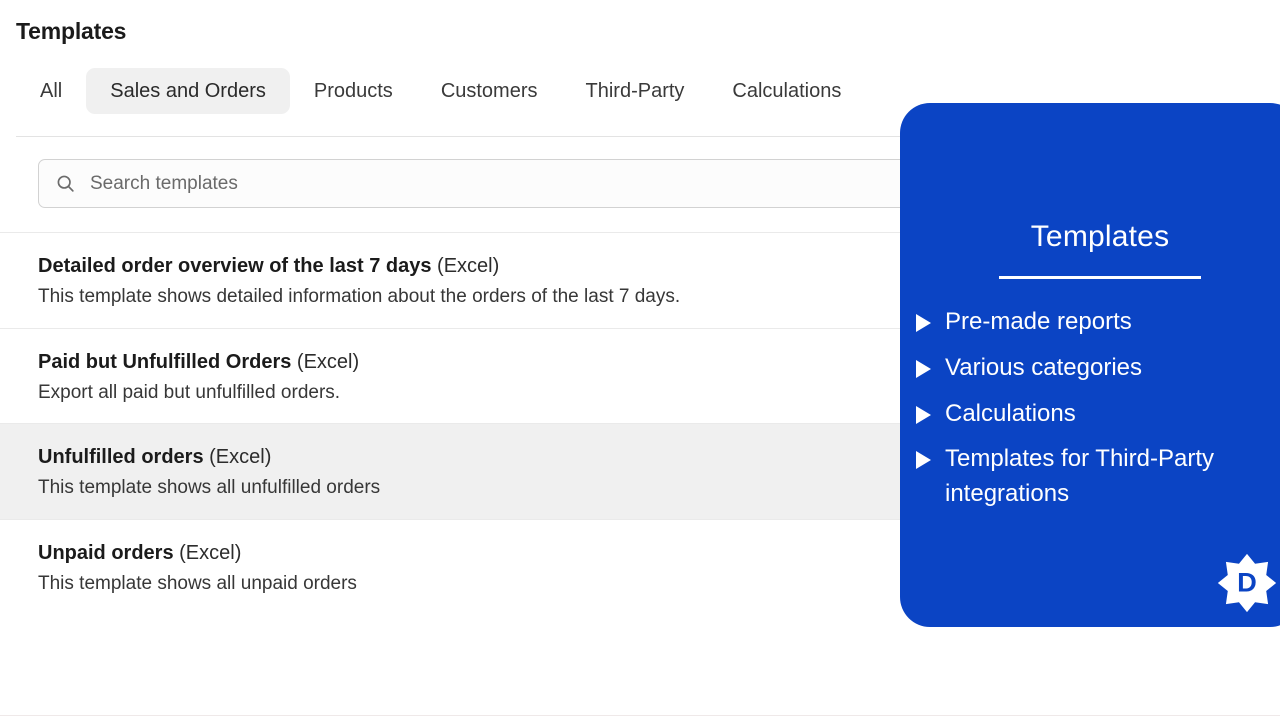  I want to click on promo-bullet-label: Pre-made reports, so click(1038, 321).